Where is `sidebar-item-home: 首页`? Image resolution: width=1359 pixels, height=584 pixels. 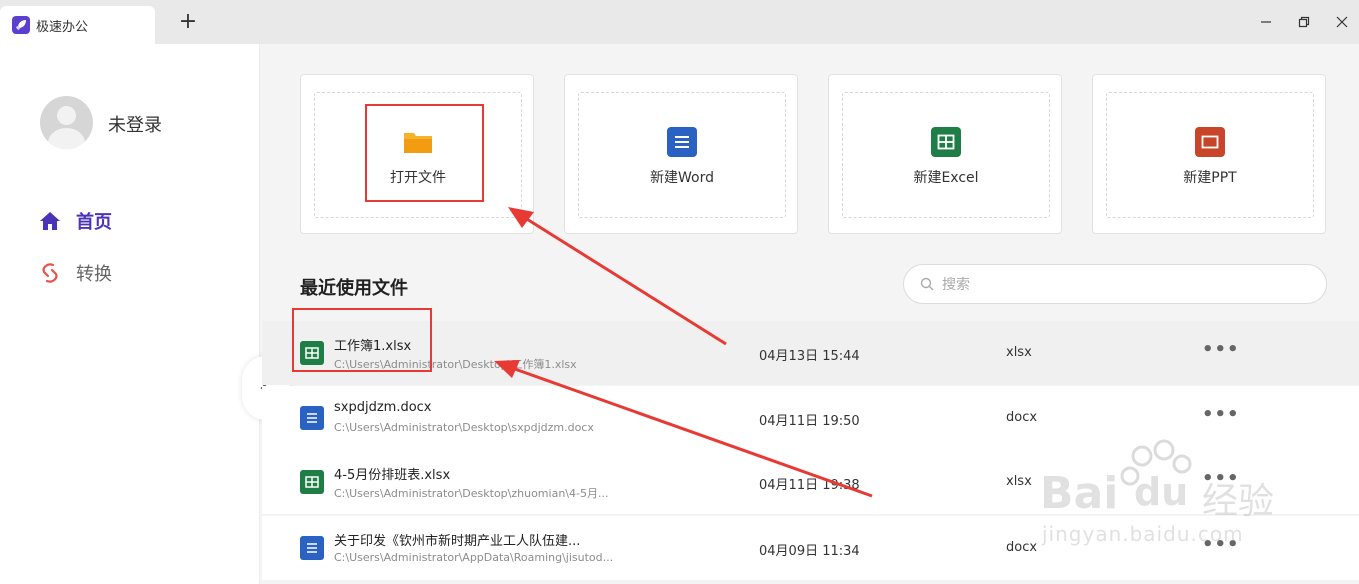 sidebar-item-home: 首页 is located at coordinates (75, 221).